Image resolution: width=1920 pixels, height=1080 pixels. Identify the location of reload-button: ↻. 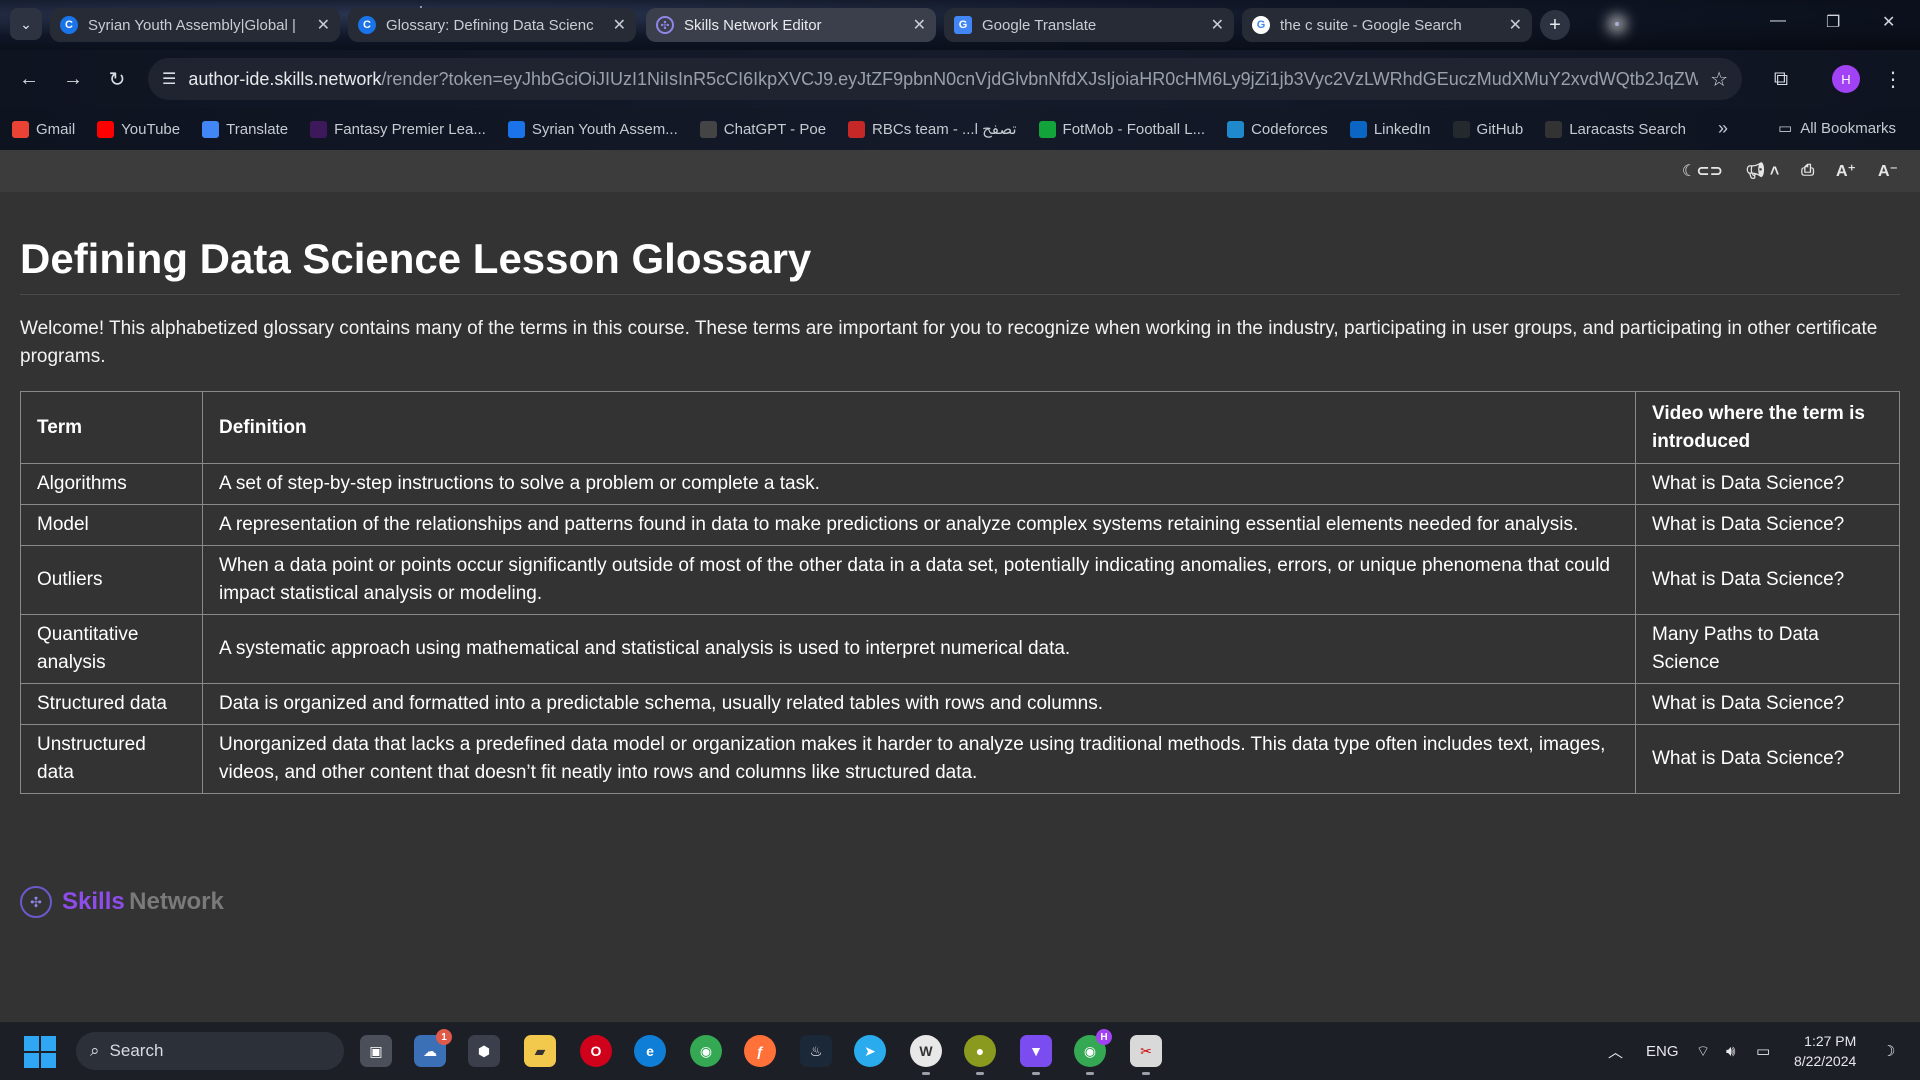
(117, 79).